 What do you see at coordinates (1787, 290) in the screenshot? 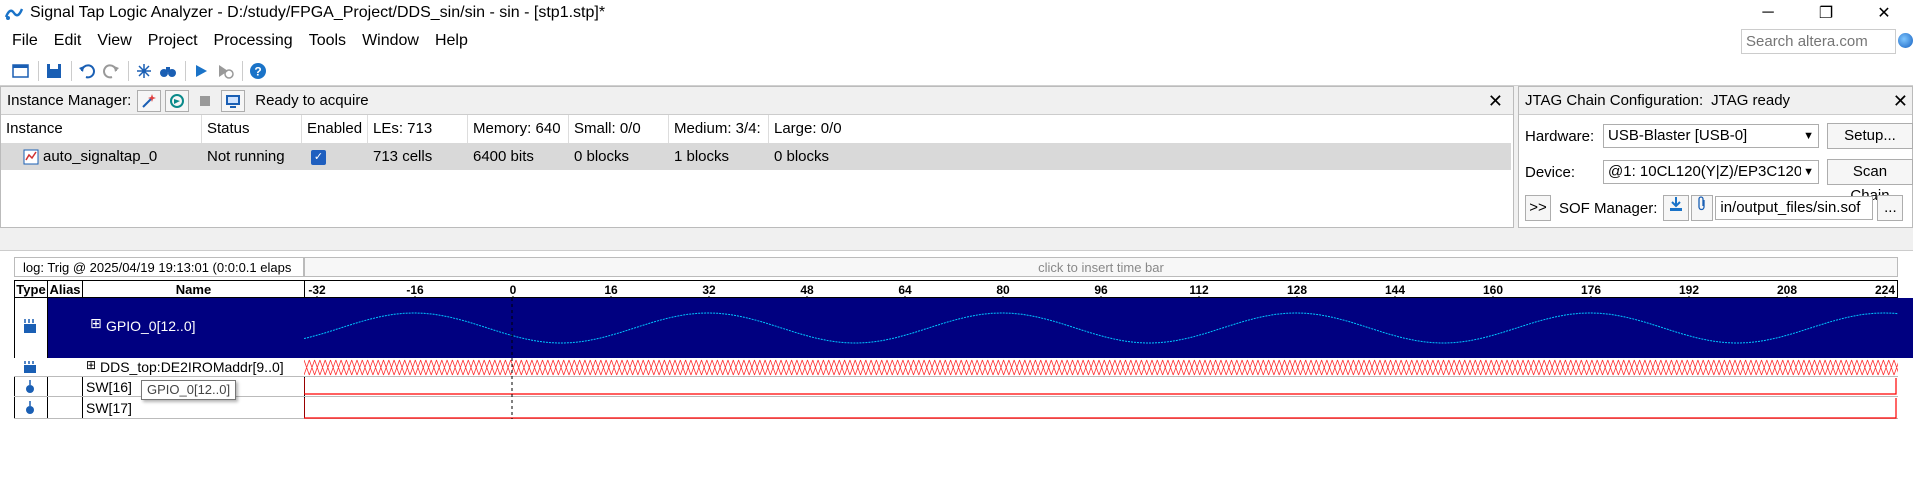
I see `ruler-tick-label: 208` at bounding box center [1787, 290].